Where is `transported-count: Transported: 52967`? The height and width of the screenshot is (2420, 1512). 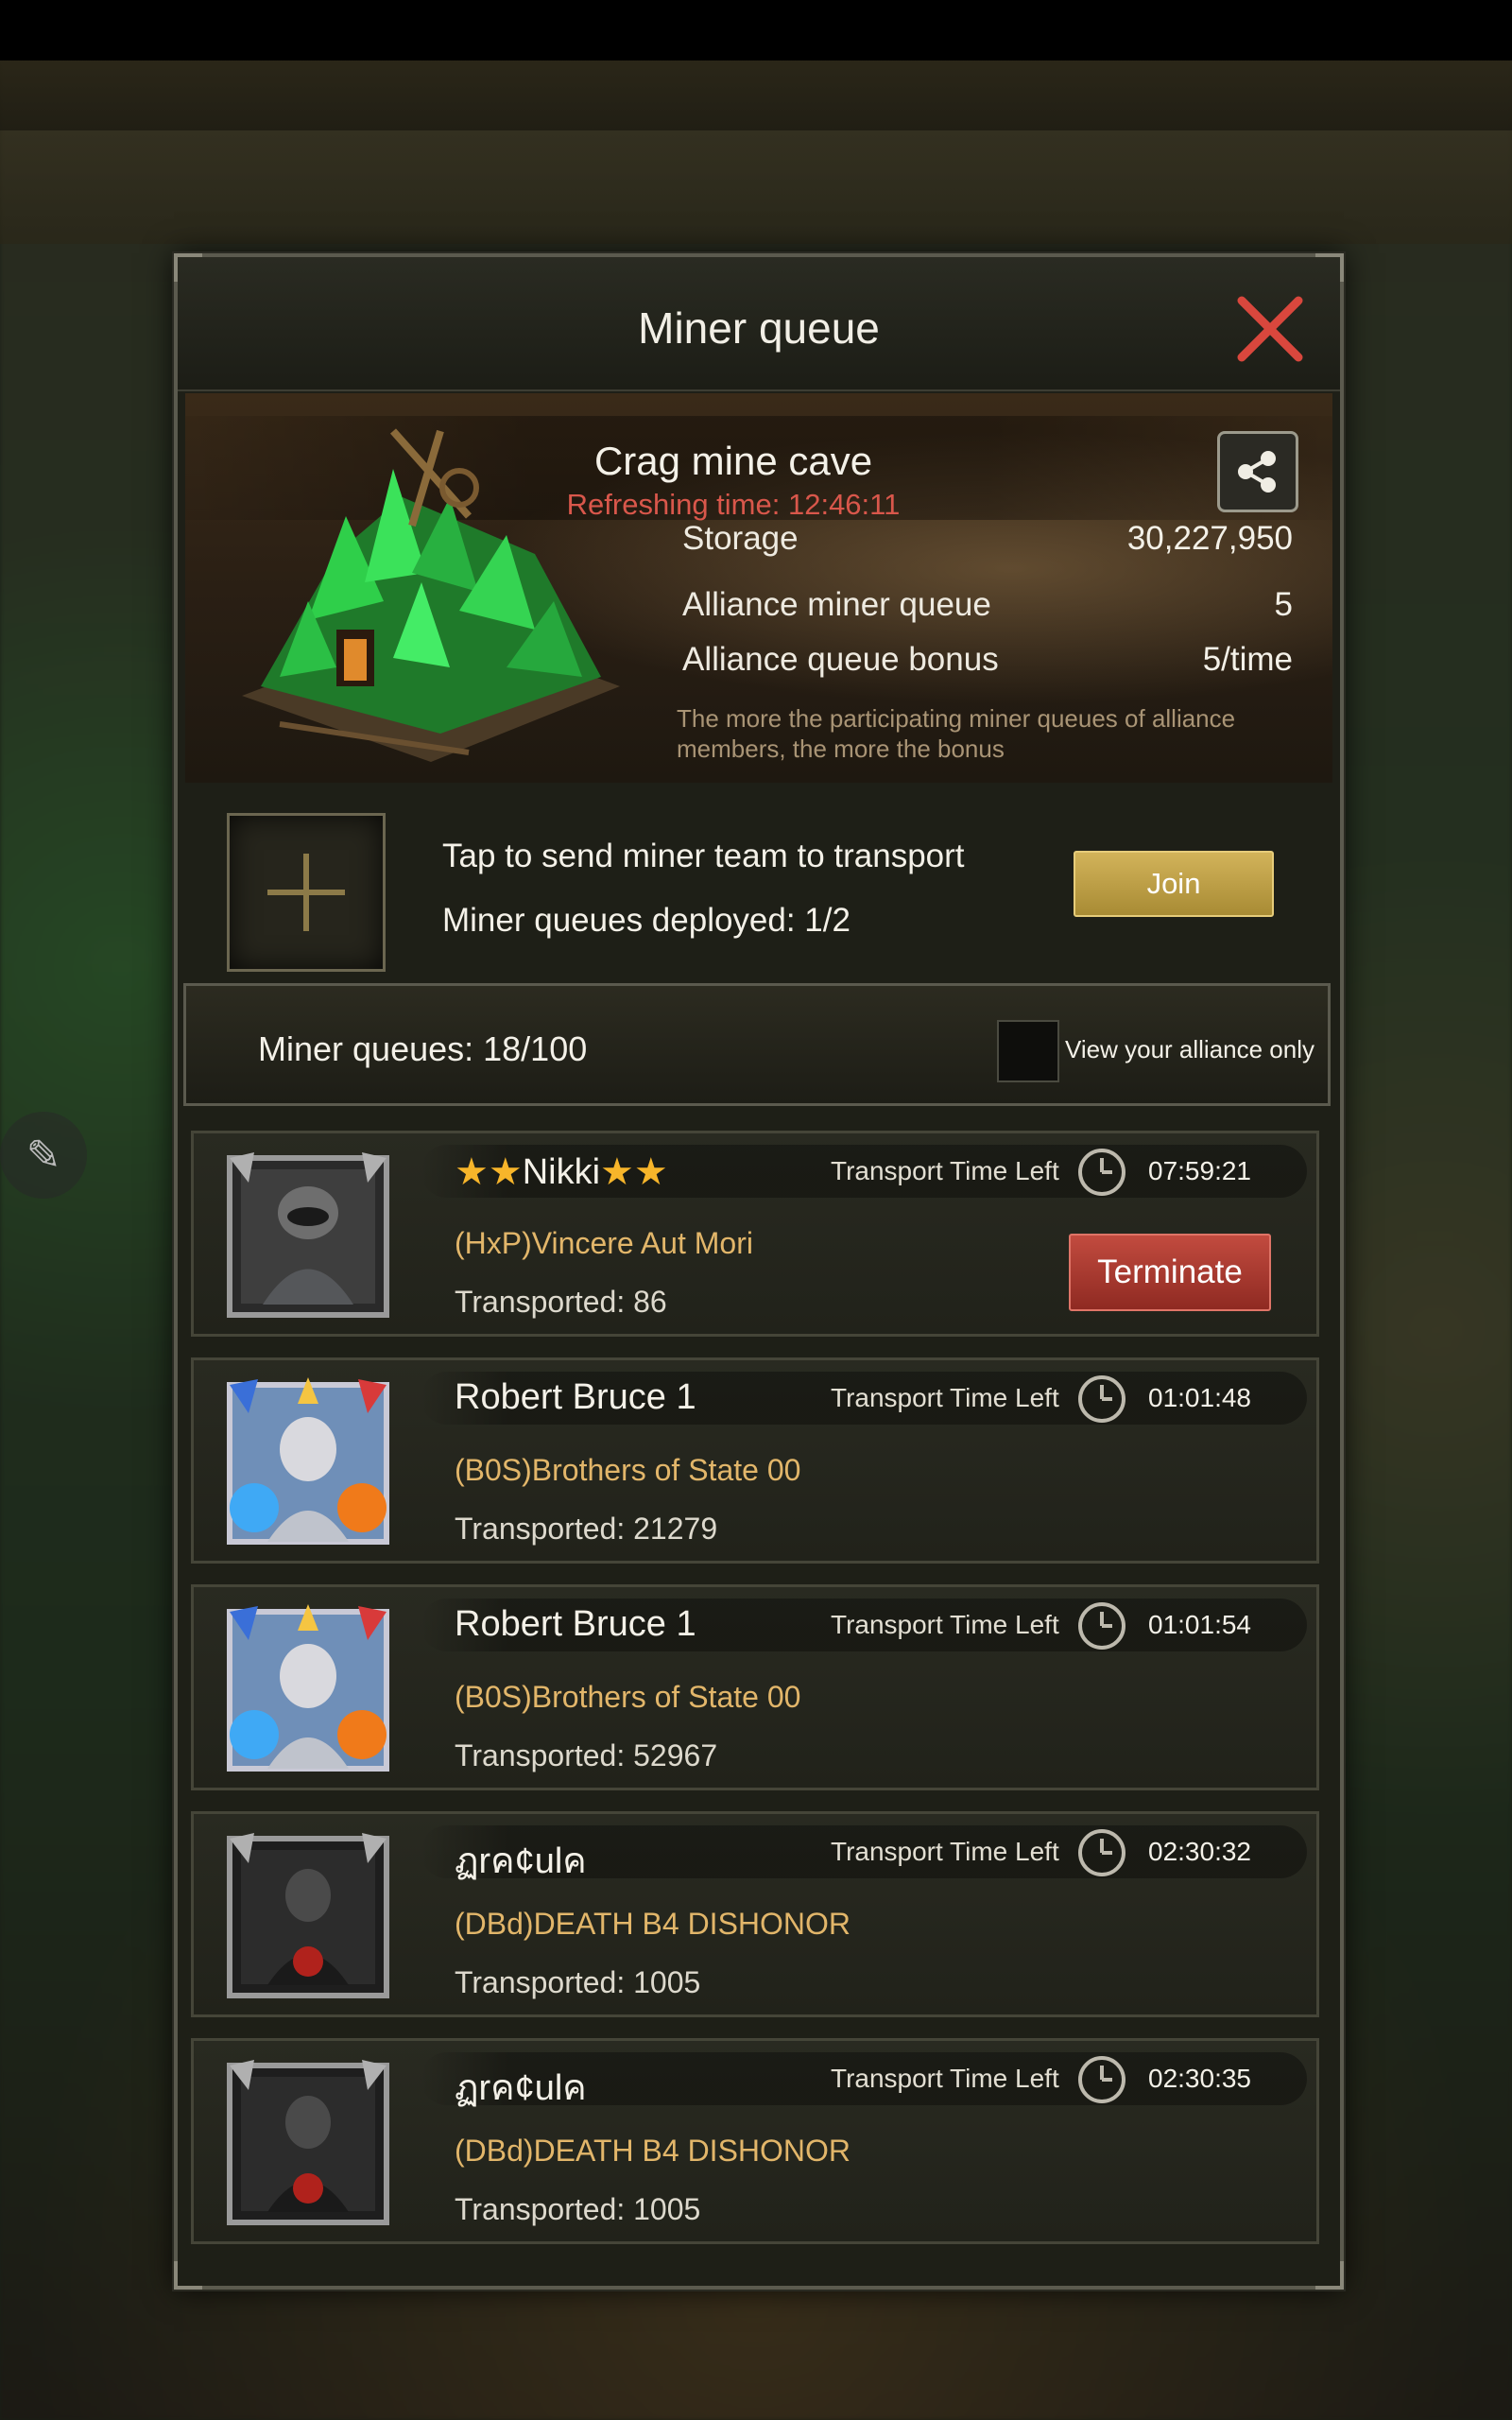 transported-count: Transported: 52967 is located at coordinates (586, 1755).